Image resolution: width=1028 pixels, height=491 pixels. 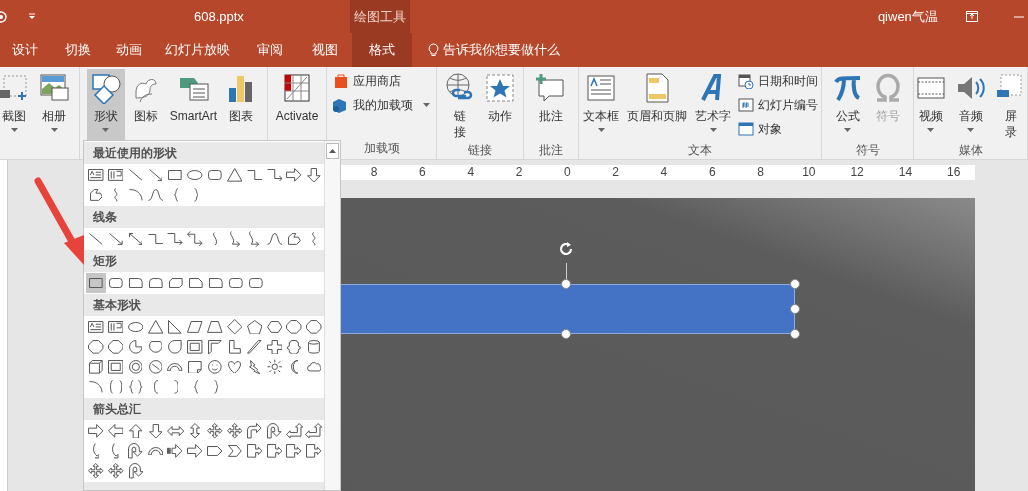 What do you see at coordinates (204, 153) in the screenshot?
I see `gallery-section-header: 最近使用的形状` at bounding box center [204, 153].